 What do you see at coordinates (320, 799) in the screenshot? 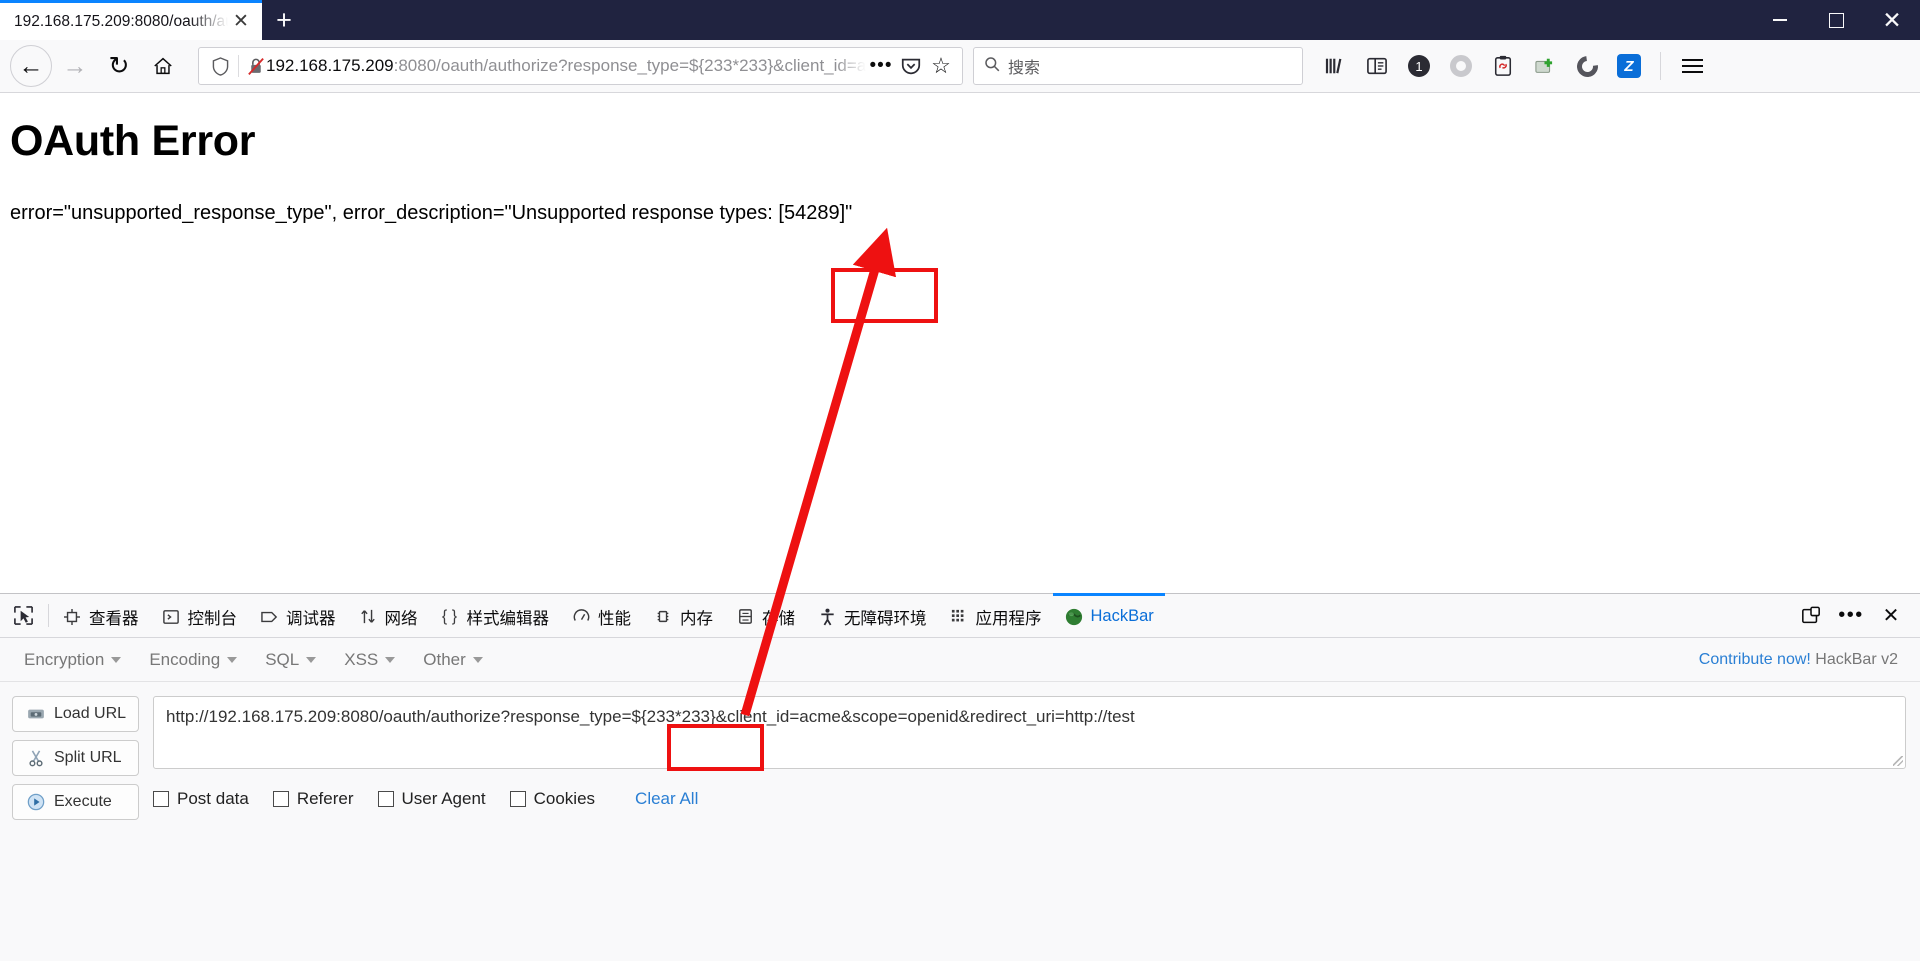
I see `checkbox-referer: Referer` at bounding box center [320, 799].